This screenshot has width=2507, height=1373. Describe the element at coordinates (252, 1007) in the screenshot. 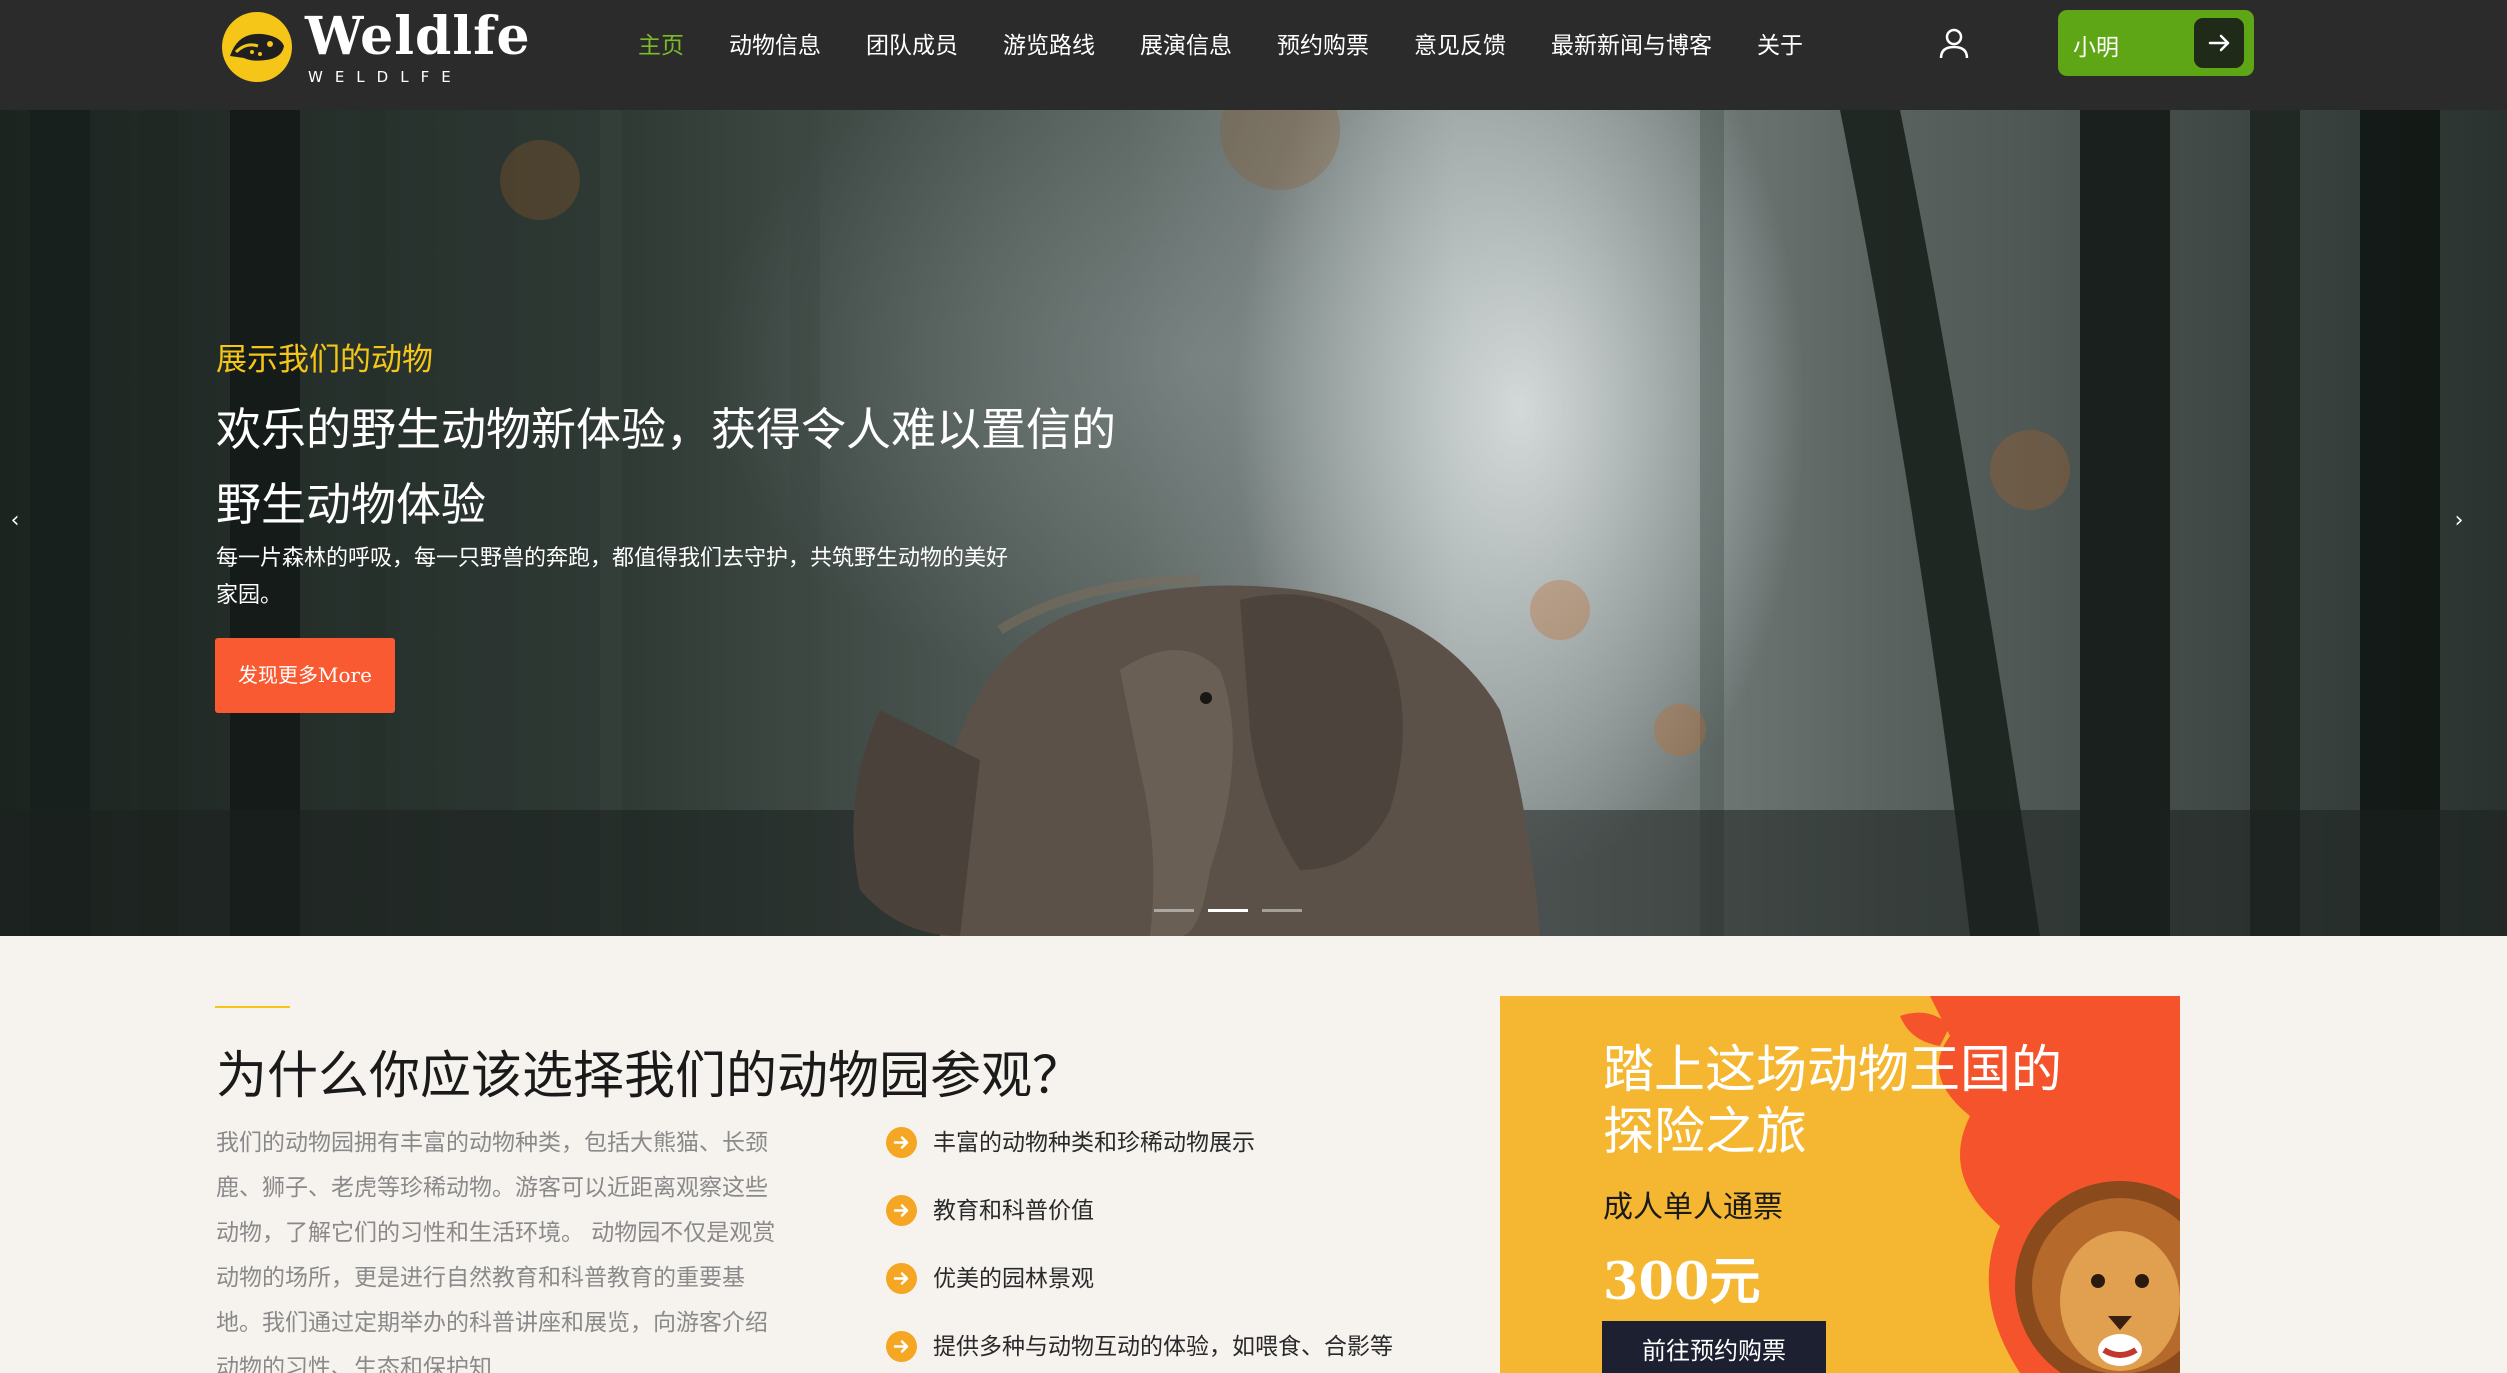

I see `section-accent-rule` at that location.